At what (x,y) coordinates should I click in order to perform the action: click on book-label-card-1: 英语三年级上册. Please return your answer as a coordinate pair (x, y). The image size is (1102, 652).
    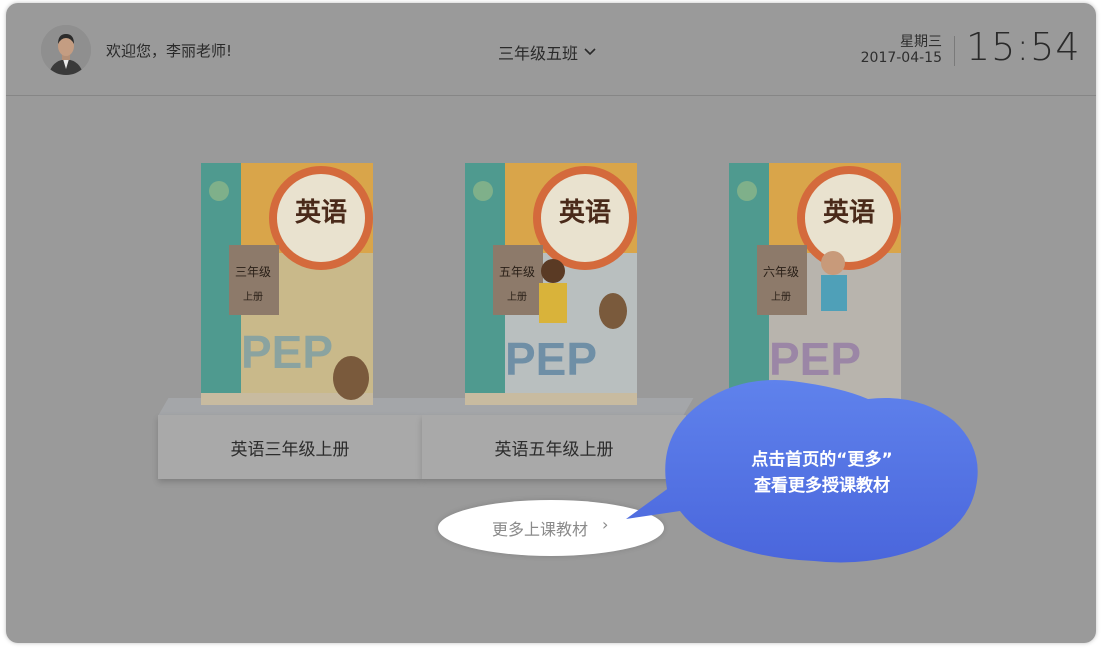
    Looking at the image, I should click on (290, 447).